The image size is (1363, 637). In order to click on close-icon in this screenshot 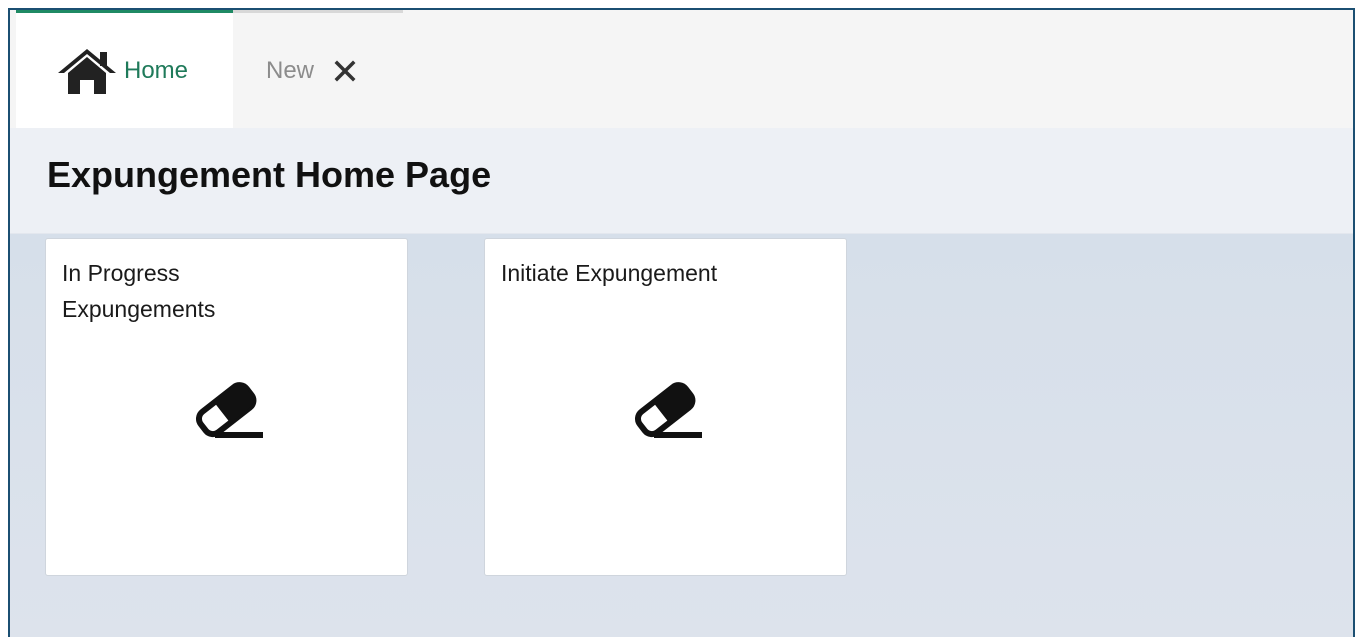, I will do `click(345, 71)`.